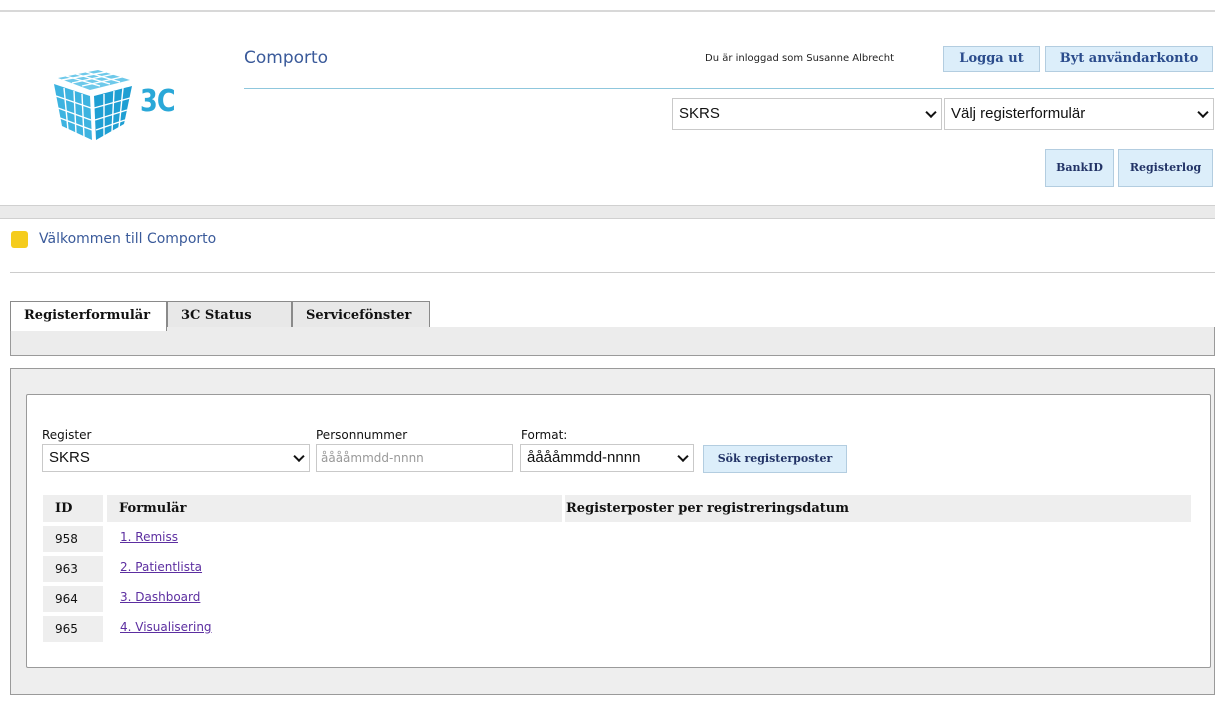 Image resolution: width=1215 pixels, height=702 pixels. Describe the element at coordinates (775, 459) in the screenshot. I see `search-records-button: Sök registerposter` at that location.